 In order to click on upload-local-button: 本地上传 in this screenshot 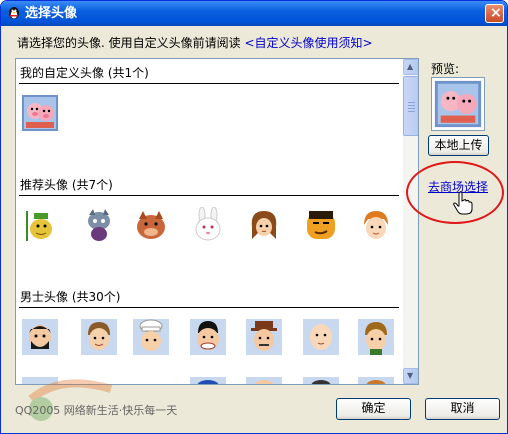, I will do `click(458, 145)`.